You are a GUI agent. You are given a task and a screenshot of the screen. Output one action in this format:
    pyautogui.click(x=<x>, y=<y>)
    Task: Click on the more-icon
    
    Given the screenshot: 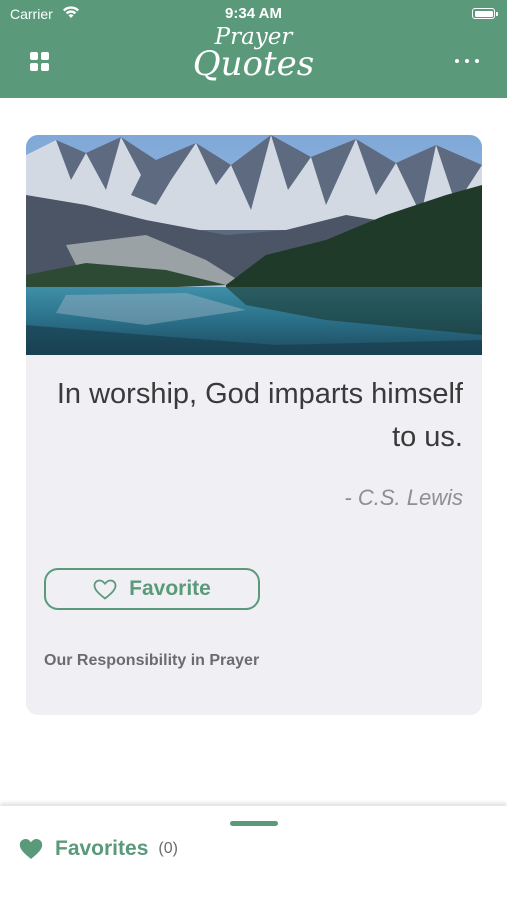 What is the action you would take?
    pyautogui.click(x=468, y=61)
    